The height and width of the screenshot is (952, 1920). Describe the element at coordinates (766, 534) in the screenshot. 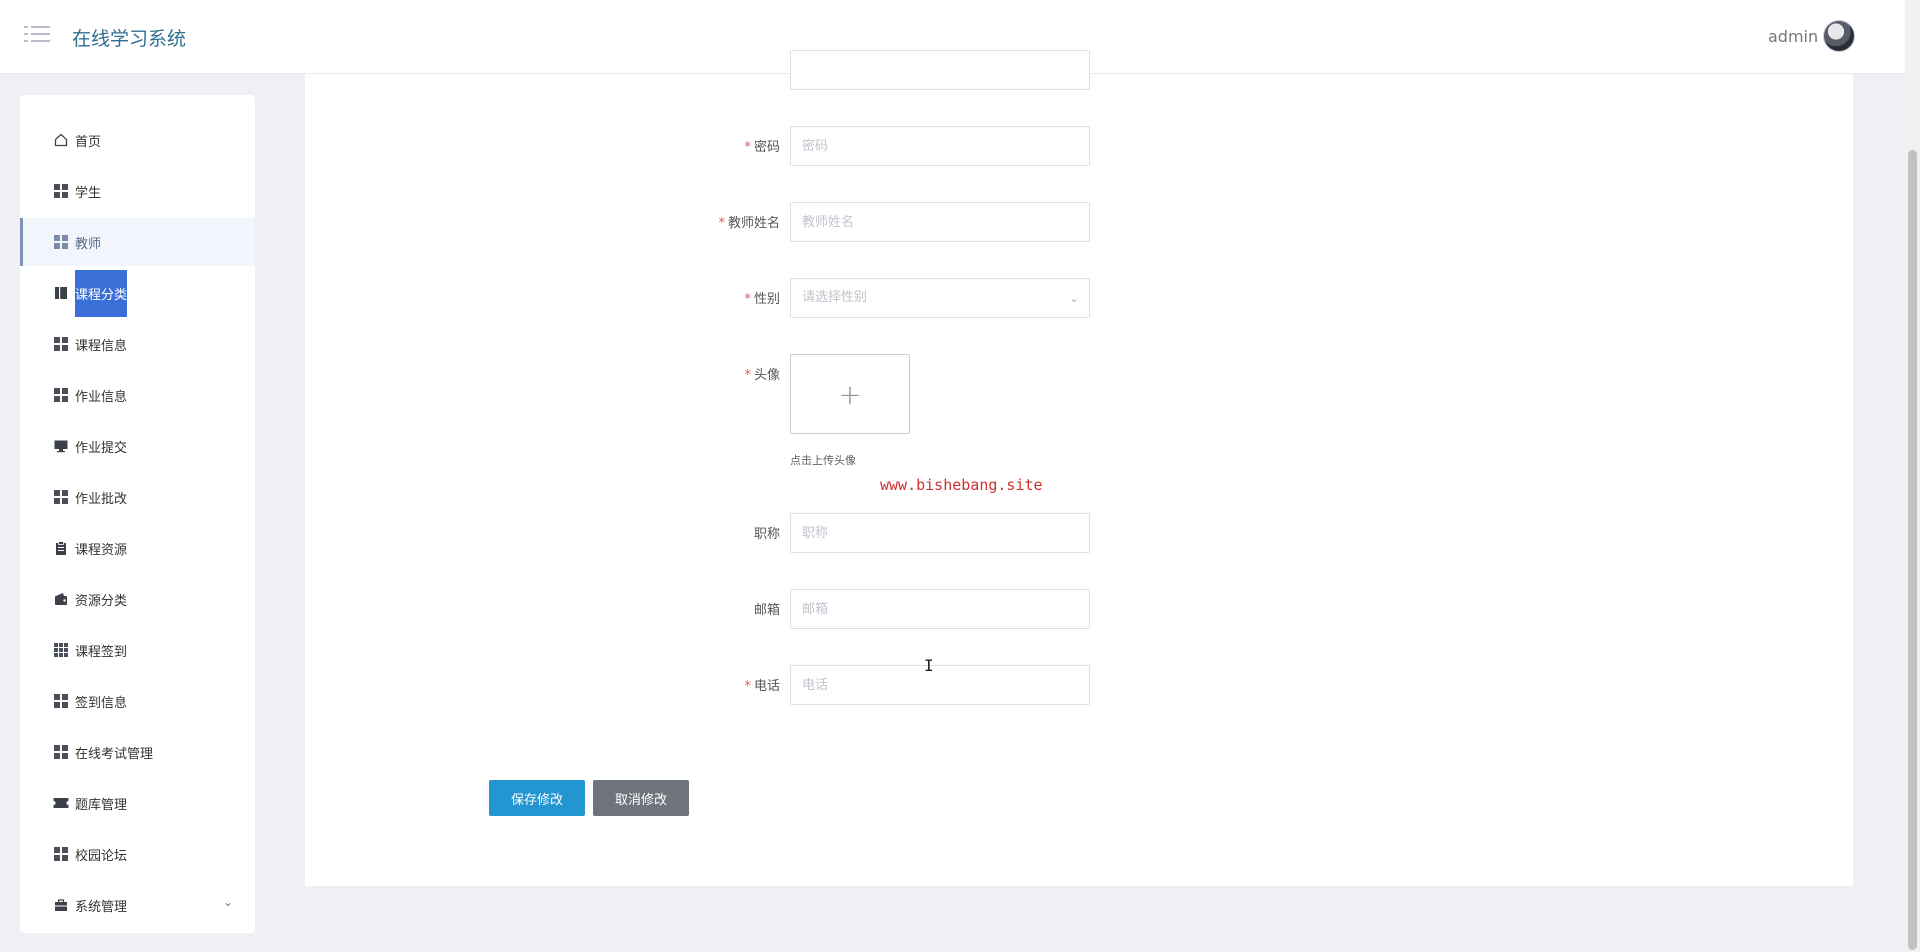

I see `title-label: 职称` at that location.